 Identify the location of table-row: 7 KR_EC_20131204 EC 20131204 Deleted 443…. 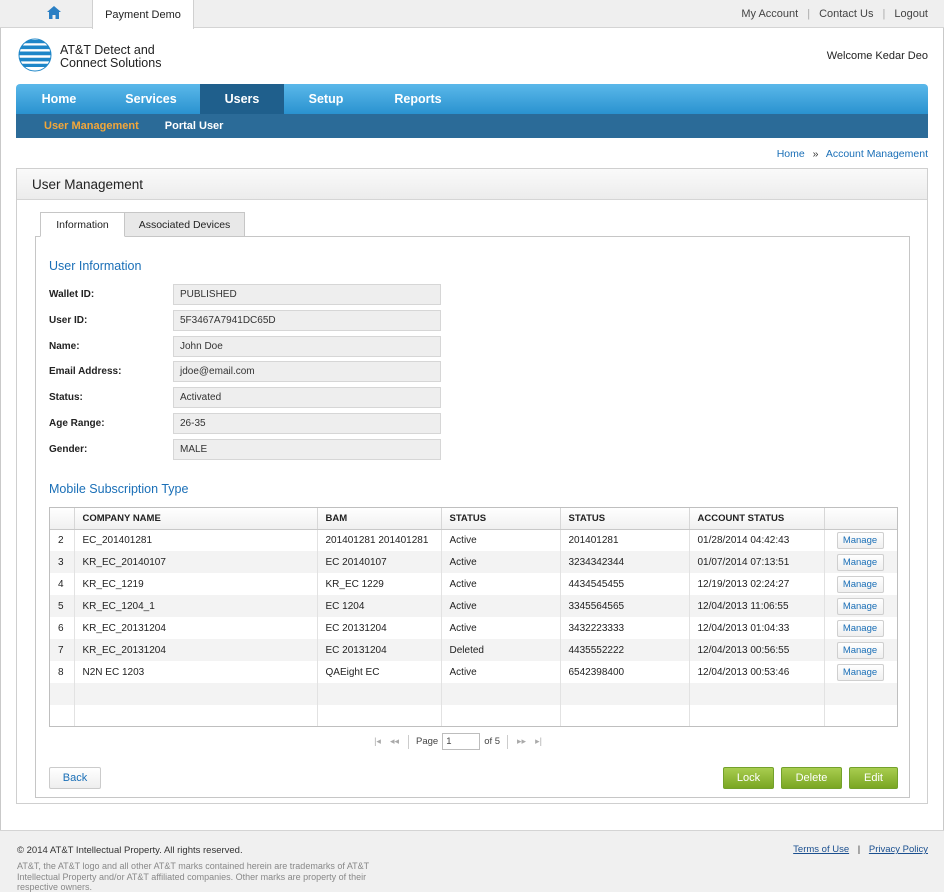
(473, 650).